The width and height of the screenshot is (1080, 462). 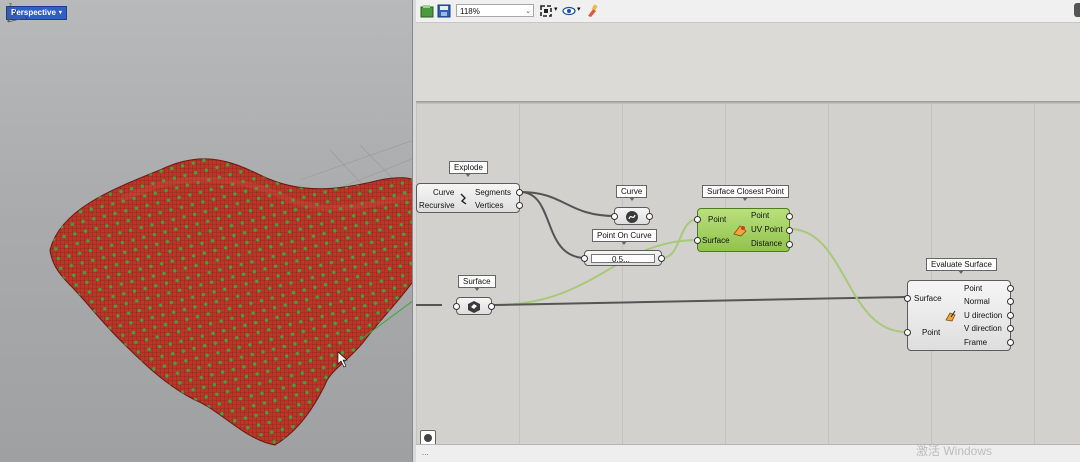 What do you see at coordinates (931, 332) in the screenshot?
I see `eval-input-point: Point` at bounding box center [931, 332].